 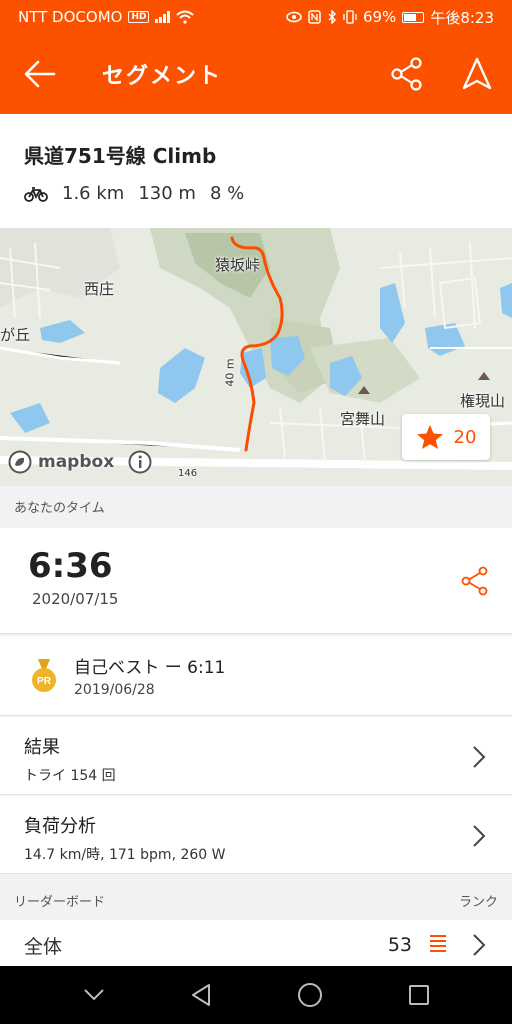 What do you see at coordinates (227, 193) in the screenshot?
I see `segment-grade: 8 %` at bounding box center [227, 193].